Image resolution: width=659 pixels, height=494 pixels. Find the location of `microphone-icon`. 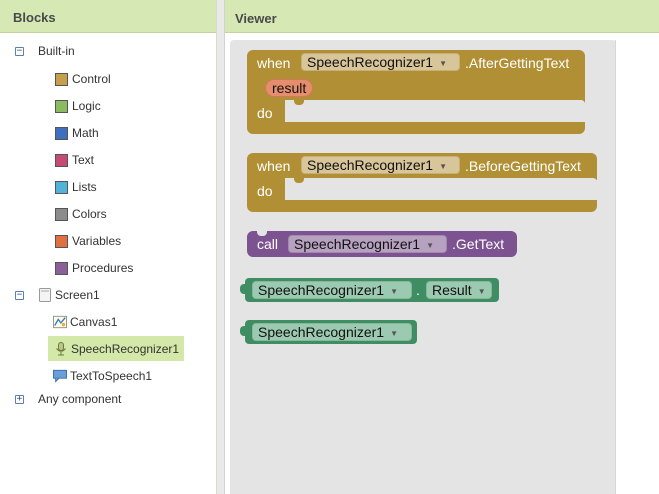

microphone-icon is located at coordinates (61, 348).